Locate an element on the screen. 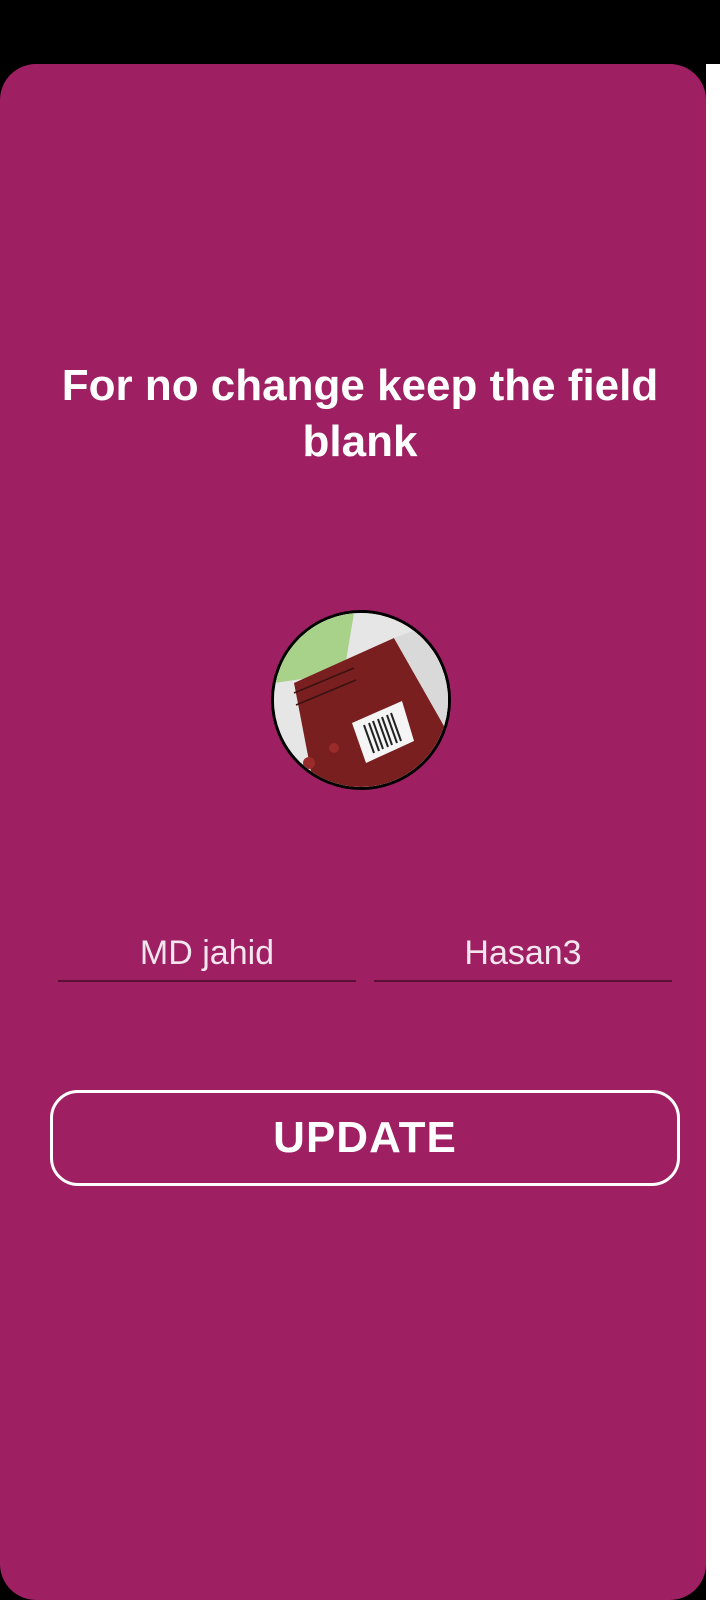 The image size is (720, 1600). status-bar is located at coordinates (360, 32).